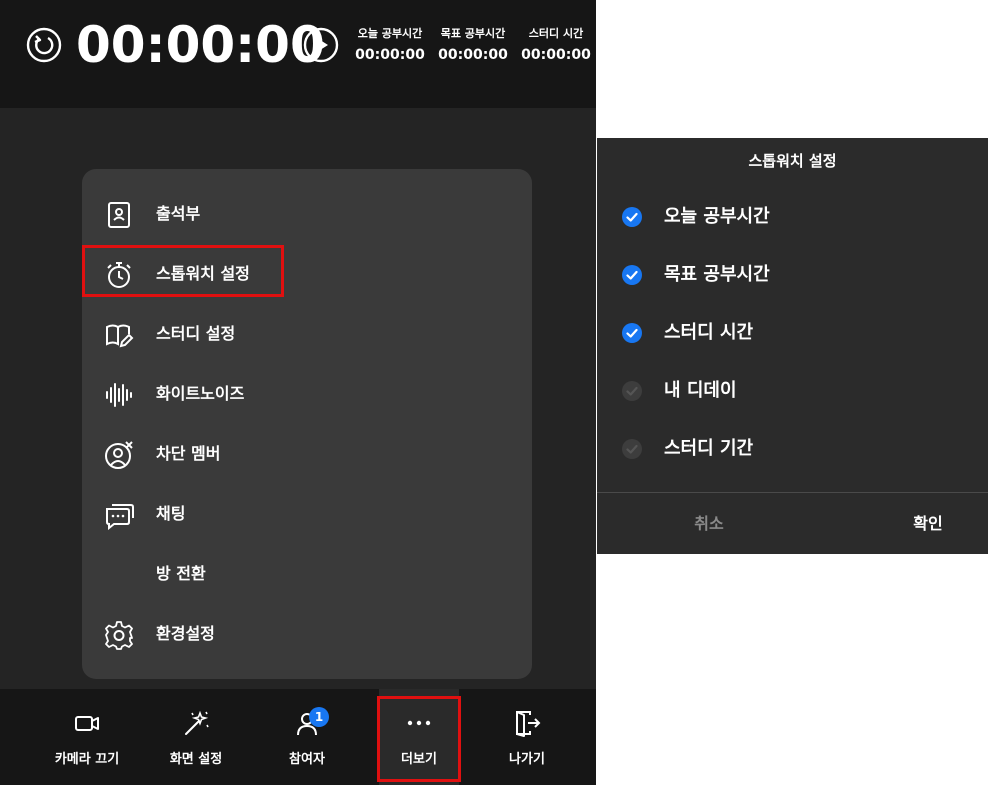 Image resolution: width=991 pixels, height=785 pixels. What do you see at coordinates (203, 273) in the screenshot?
I see `menu-item-label: 스톱워치 설정` at bounding box center [203, 273].